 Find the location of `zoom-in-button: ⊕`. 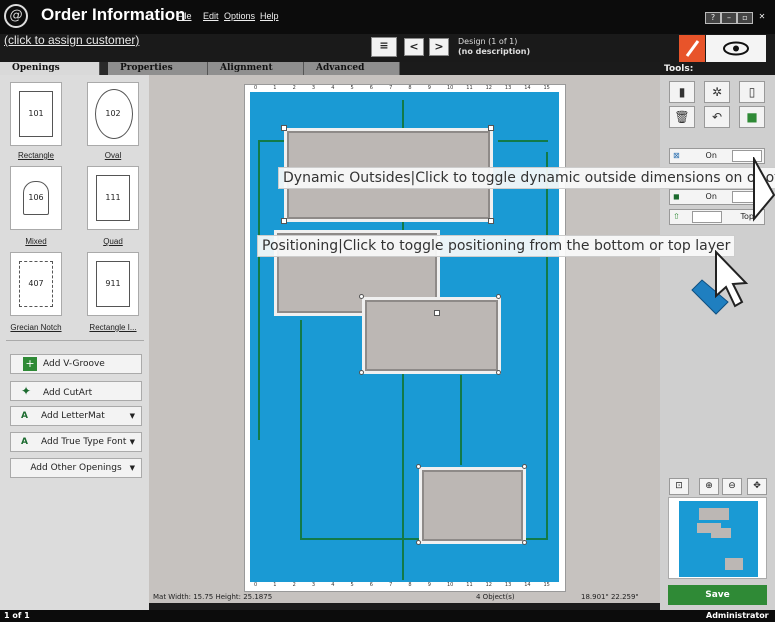

zoom-in-button: ⊕ is located at coordinates (709, 486).